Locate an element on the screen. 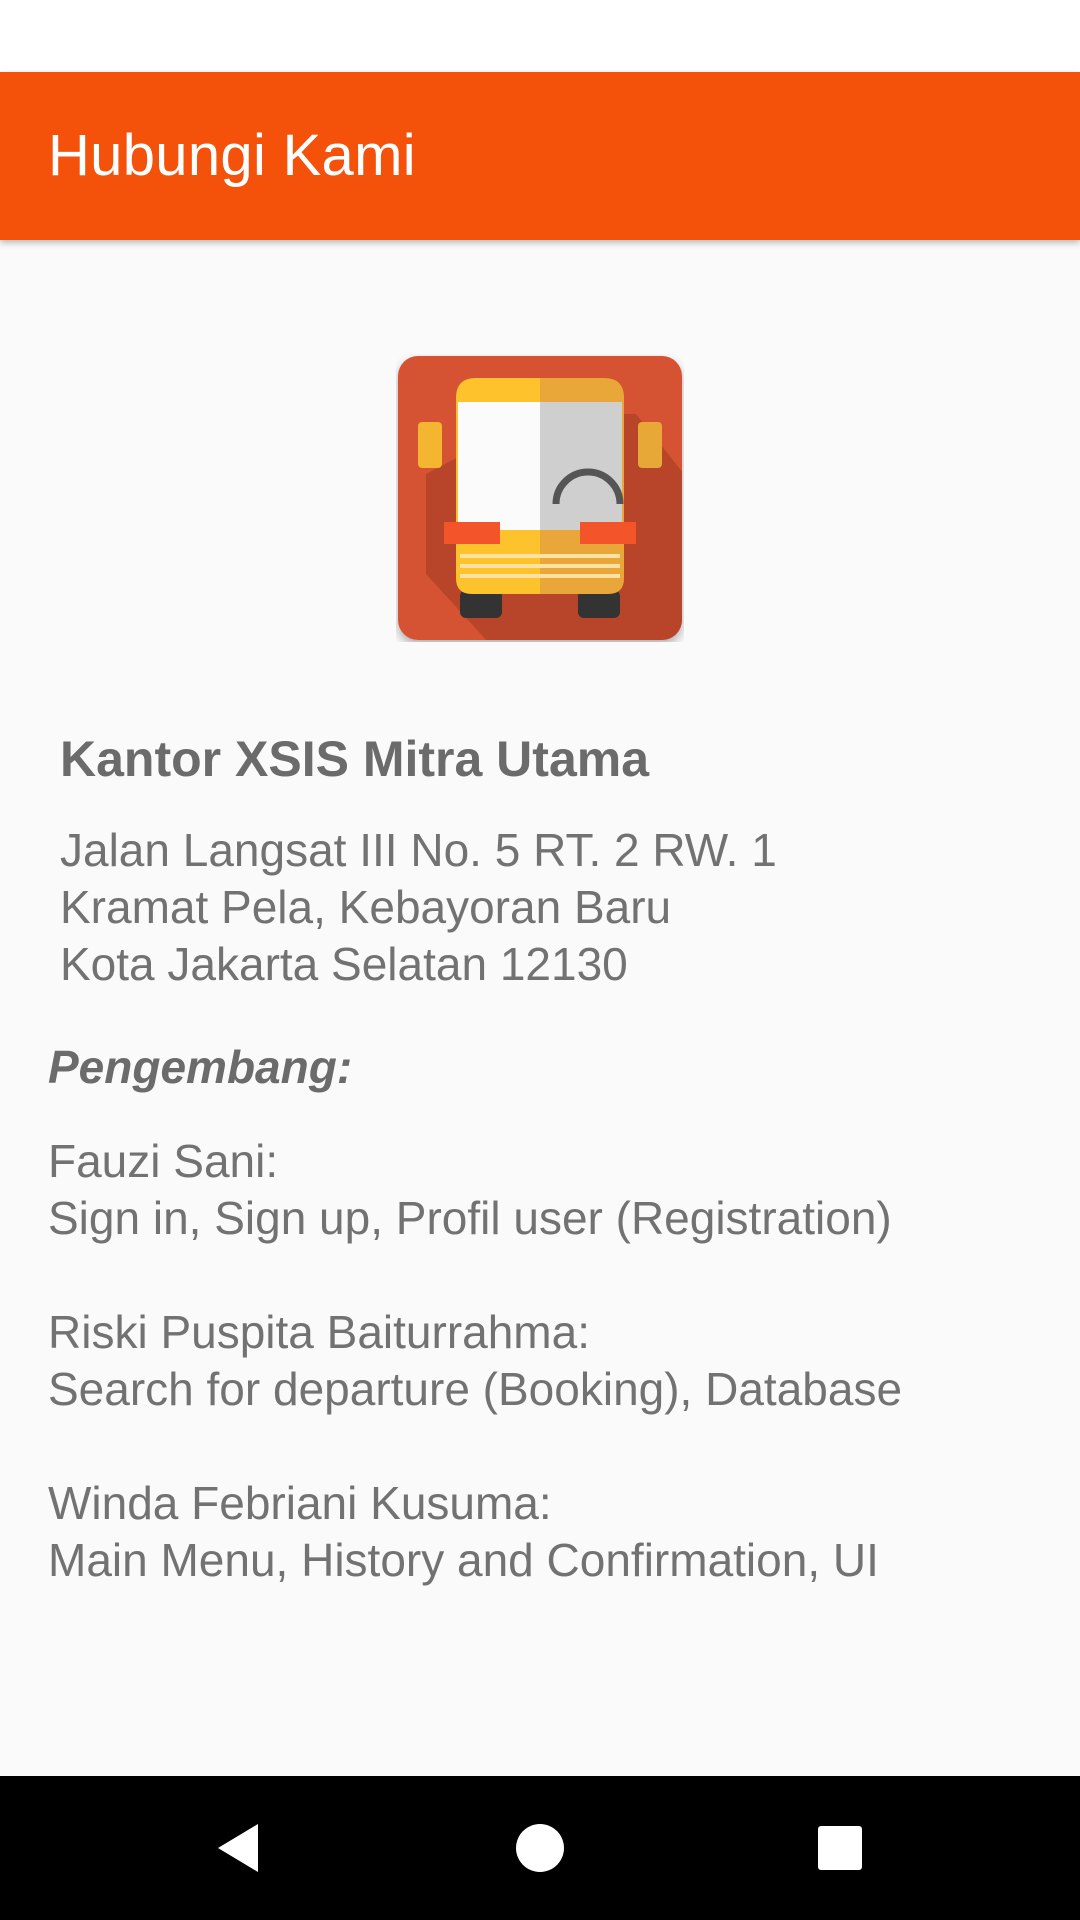 The height and width of the screenshot is (1920, 1080). status-bar is located at coordinates (540, 36).